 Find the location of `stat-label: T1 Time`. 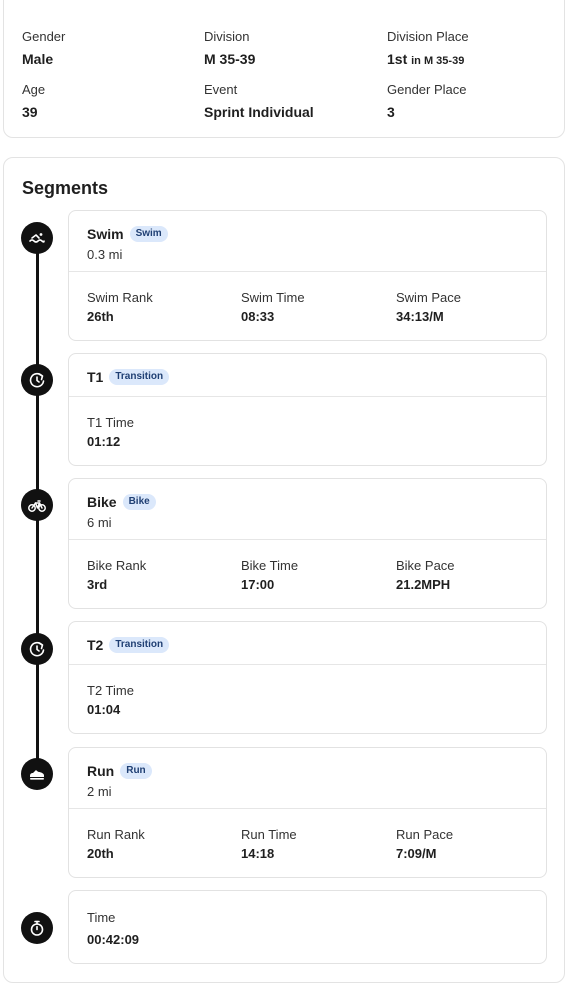

stat-label: T1 Time is located at coordinates (110, 422).